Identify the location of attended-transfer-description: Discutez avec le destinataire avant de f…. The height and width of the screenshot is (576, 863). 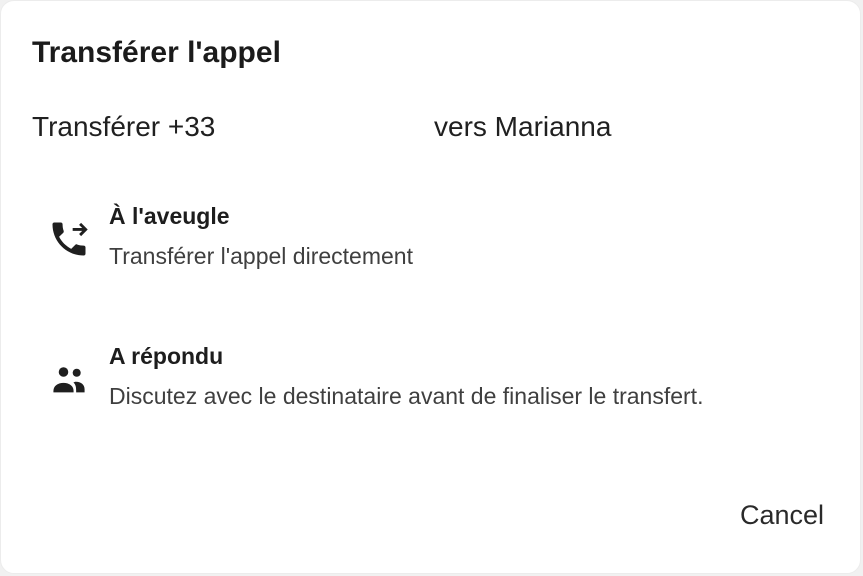
(406, 396).